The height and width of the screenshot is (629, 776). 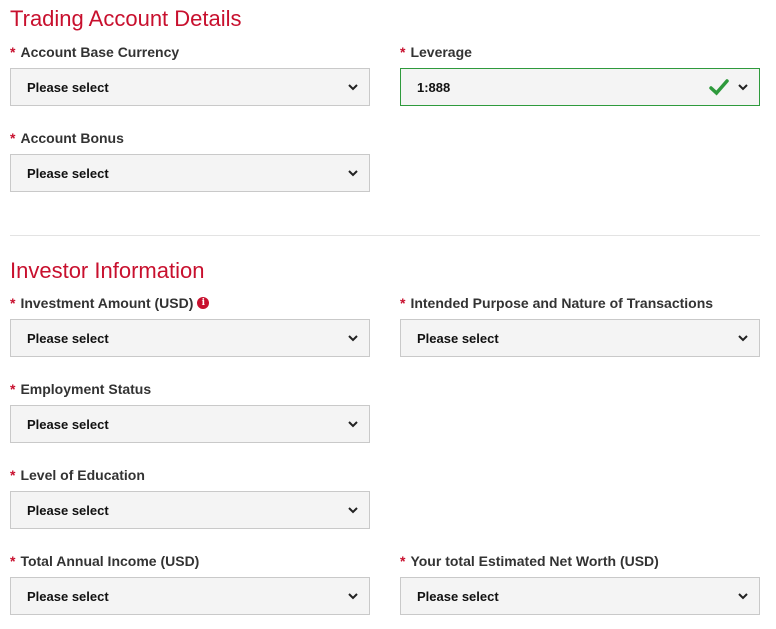 I want to click on currency-field: * Account Base Currency Please select, so click(x=190, y=74).